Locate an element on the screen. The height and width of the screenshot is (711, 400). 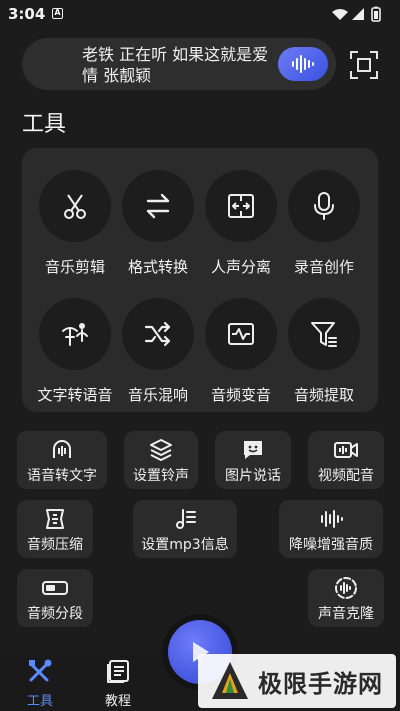
text-to-speech-icon is located at coordinates (75, 334).